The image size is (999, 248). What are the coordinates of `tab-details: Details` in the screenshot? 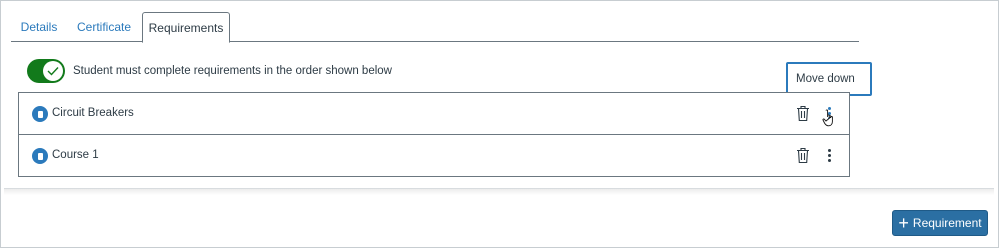 It's located at (39, 27).